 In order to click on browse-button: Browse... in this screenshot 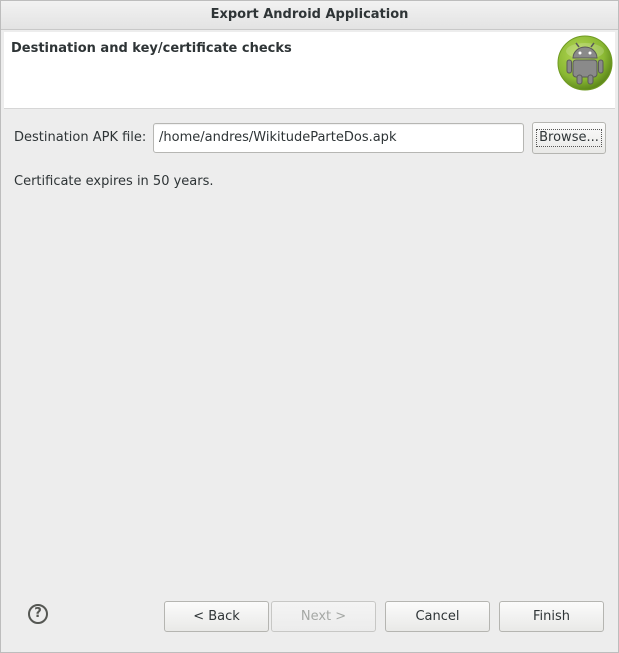, I will do `click(569, 138)`.